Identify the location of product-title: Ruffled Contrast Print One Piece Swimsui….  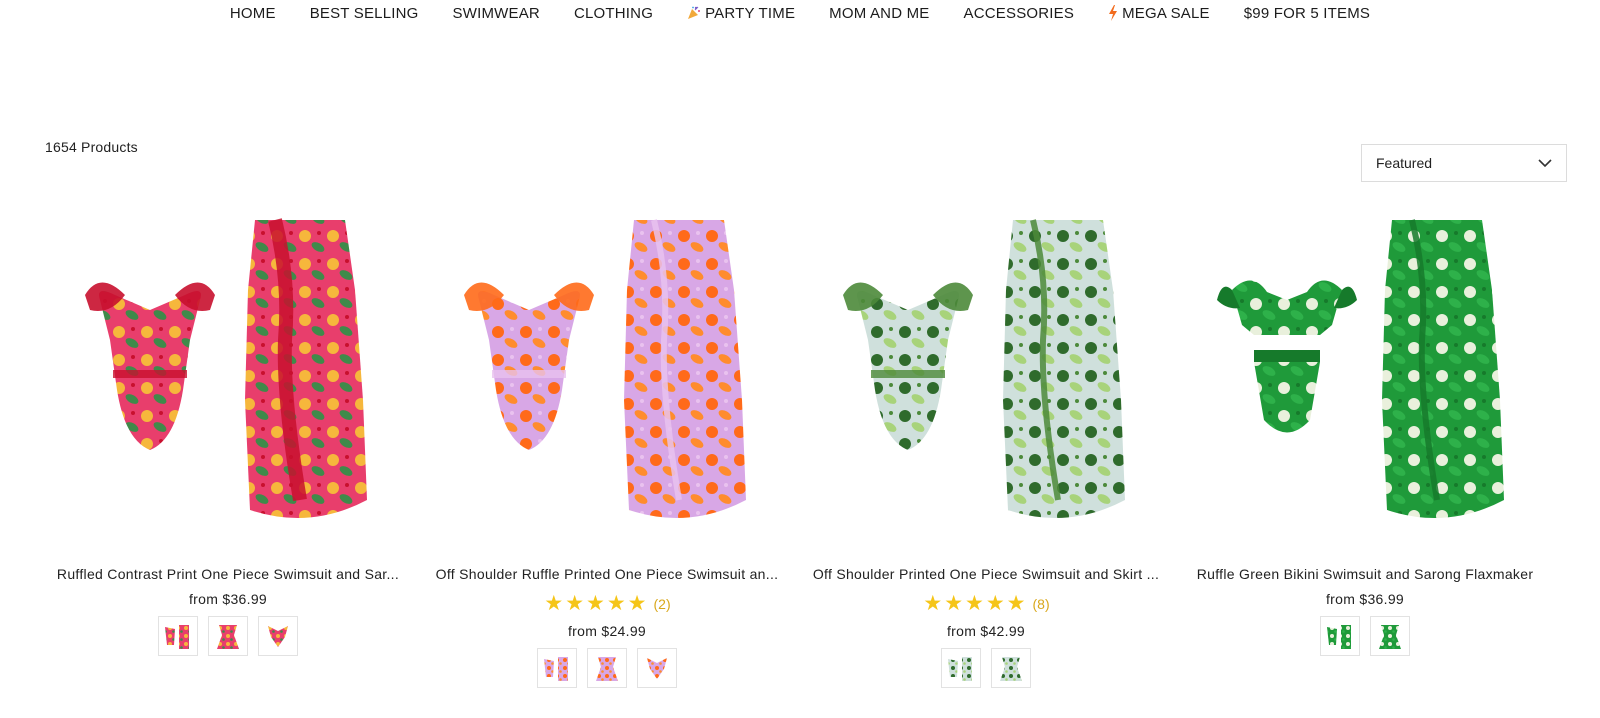
(228, 574).